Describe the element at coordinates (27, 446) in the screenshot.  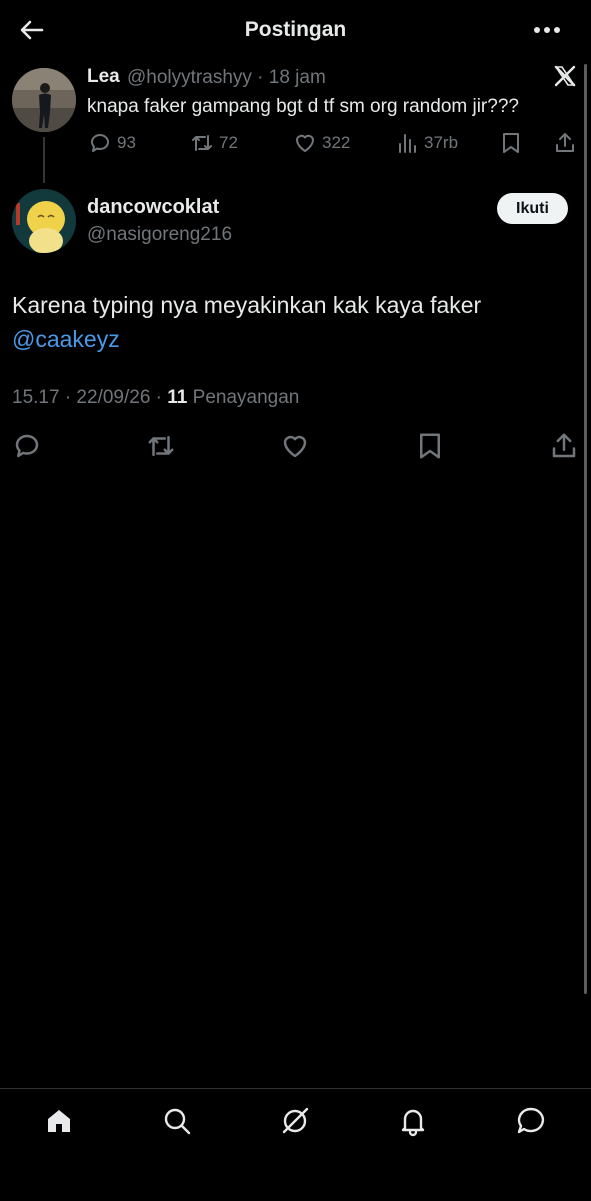
I see `main-reply-icon` at that location.